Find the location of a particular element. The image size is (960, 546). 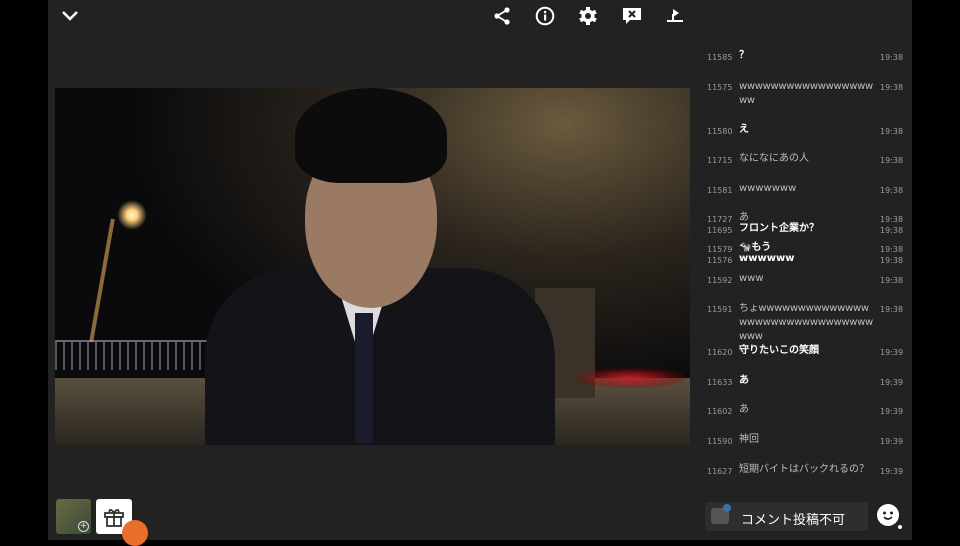

settings-icon is located at coordinates (588, 16).